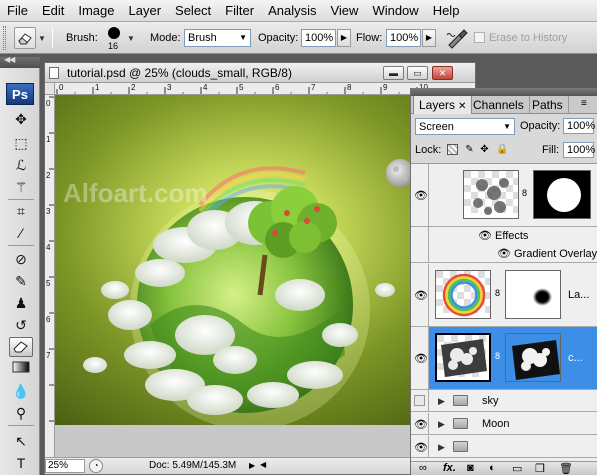  I want to click on fill-field: 100%, so click(579, 150).